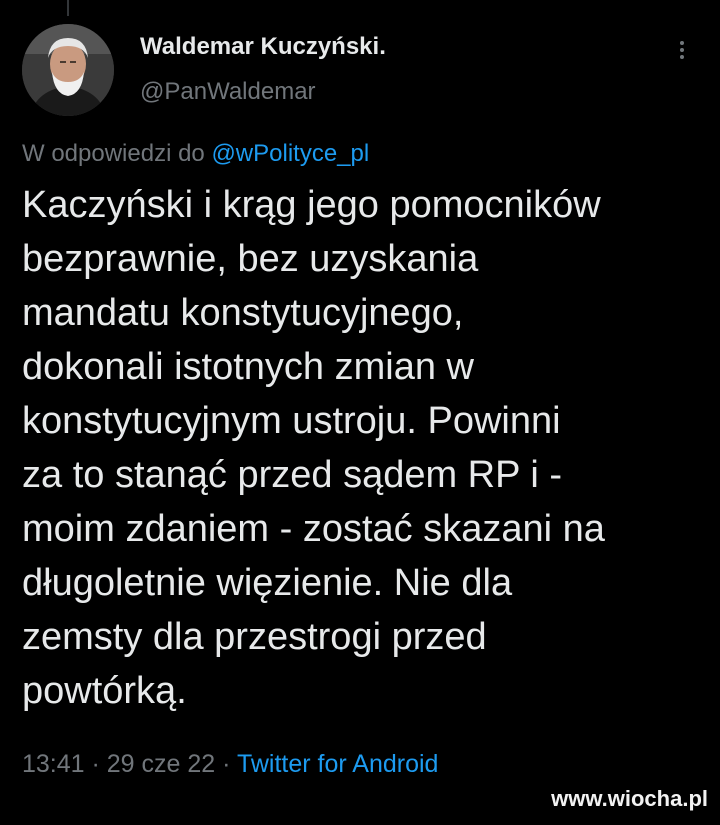 The image size is (720, 825). Describe the element at coordinates (337, 764) in the screenshot. I see `tweet-source-link: Twitter for Android` at that location.